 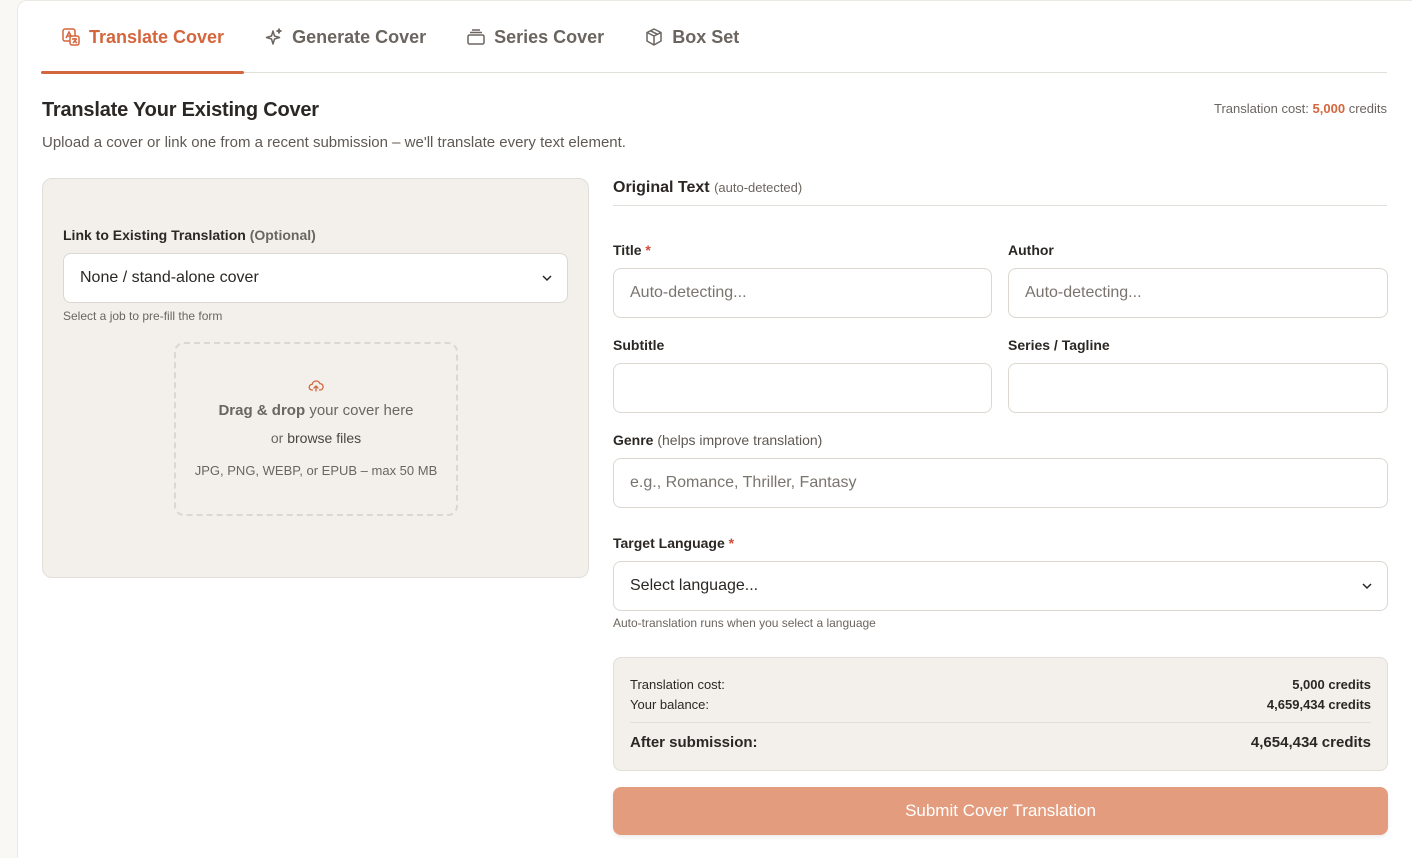 What do you see at coordinates (476, 37) in the screenshot?
I see `stack-icon` at bounding box center [476, 37].